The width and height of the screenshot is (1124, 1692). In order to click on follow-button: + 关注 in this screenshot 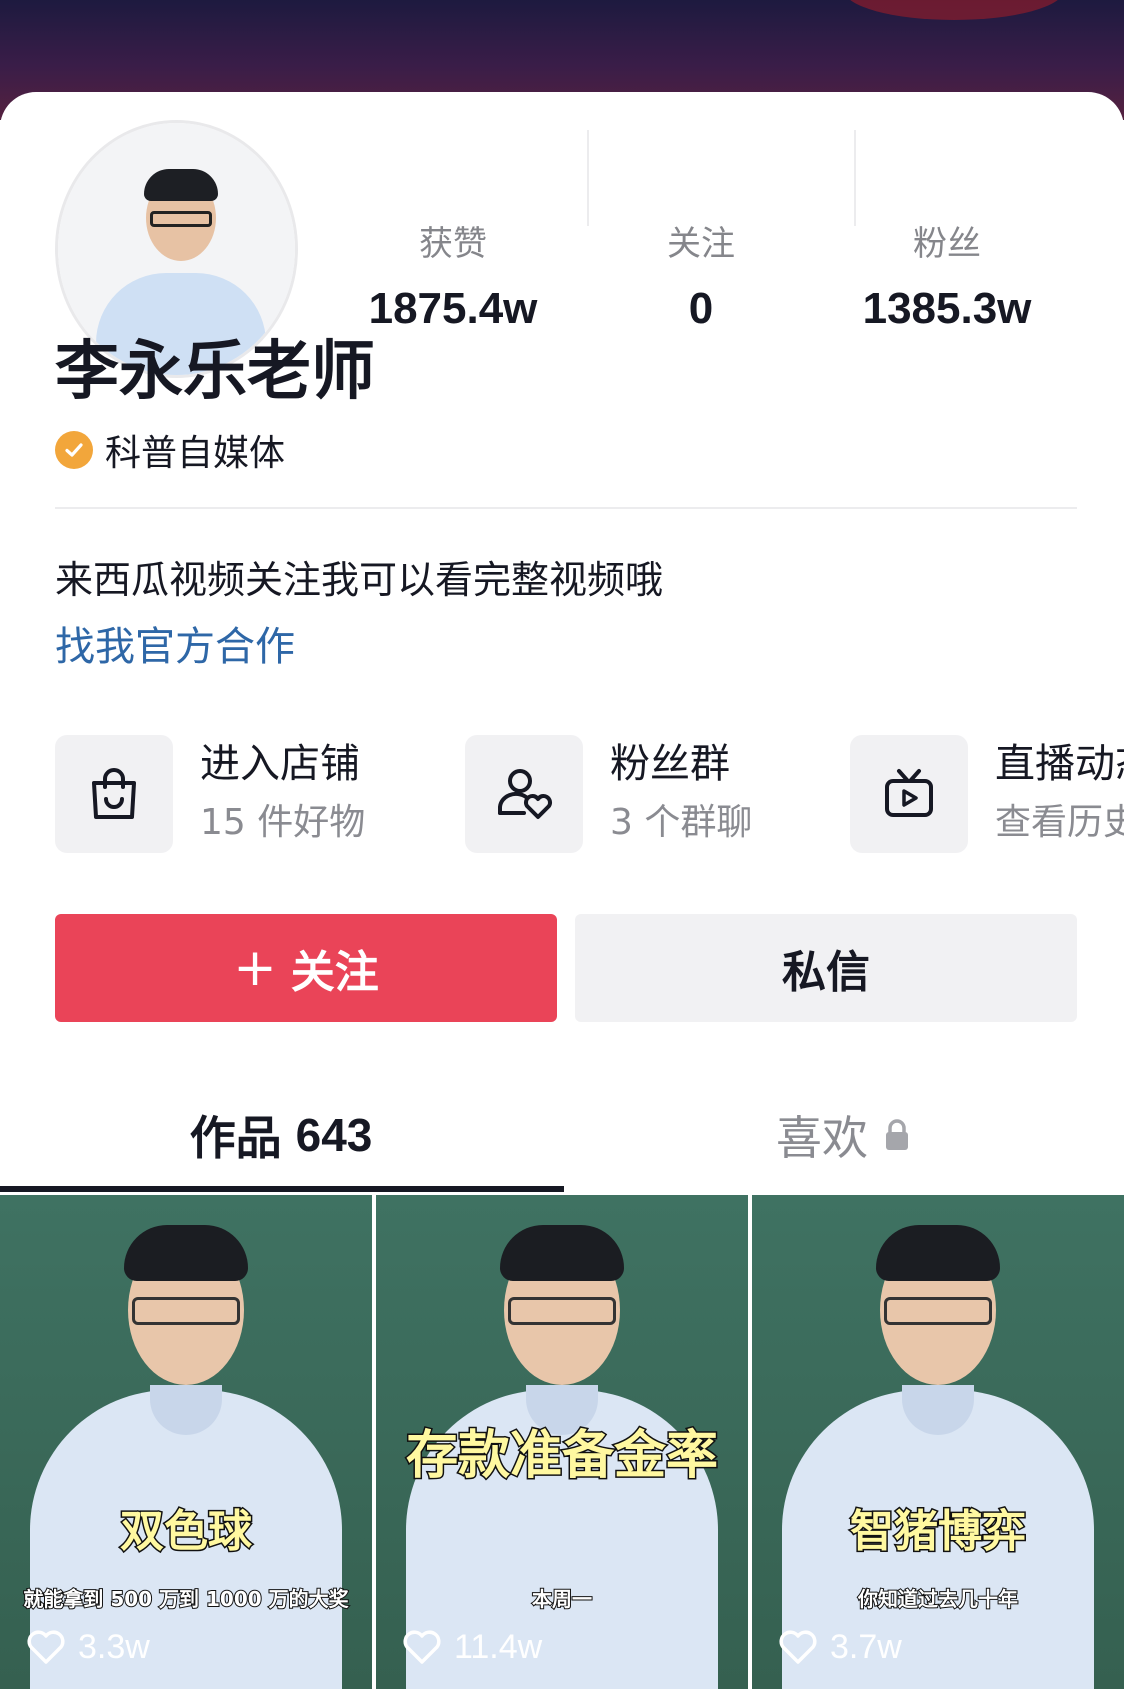, I will do `click(306, 968)`.